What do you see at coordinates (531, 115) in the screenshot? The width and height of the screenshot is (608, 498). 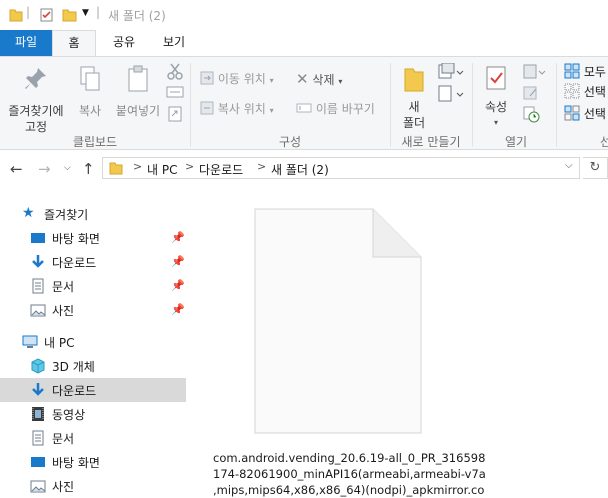 I see `history-icon` at bounding box center [531, 115].